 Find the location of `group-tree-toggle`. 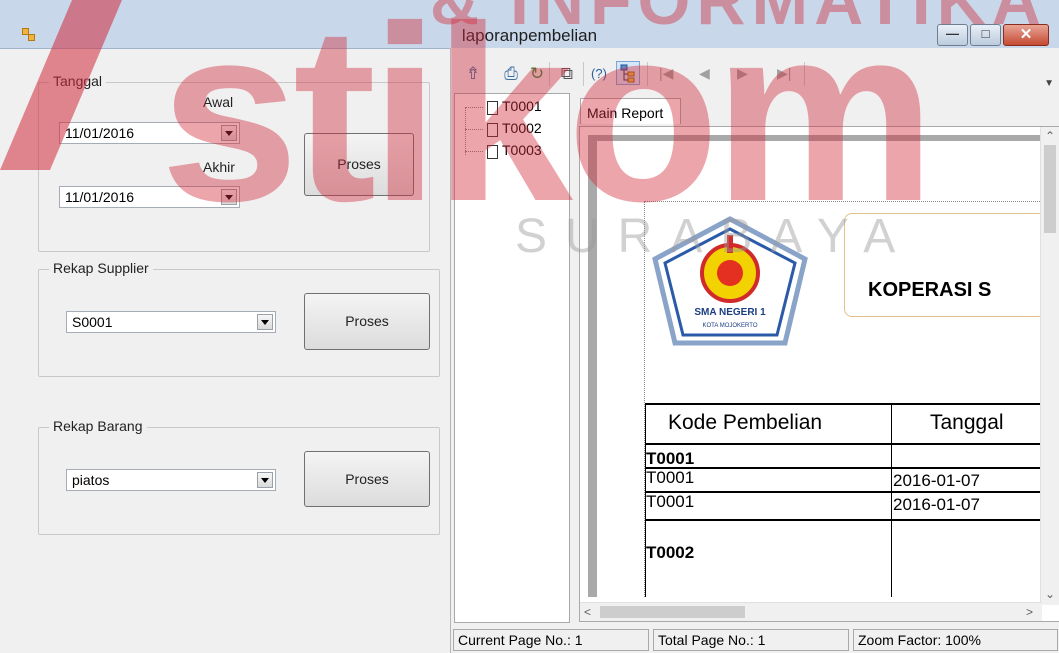

group-tree-toggle is located at coordinates (628, 73).